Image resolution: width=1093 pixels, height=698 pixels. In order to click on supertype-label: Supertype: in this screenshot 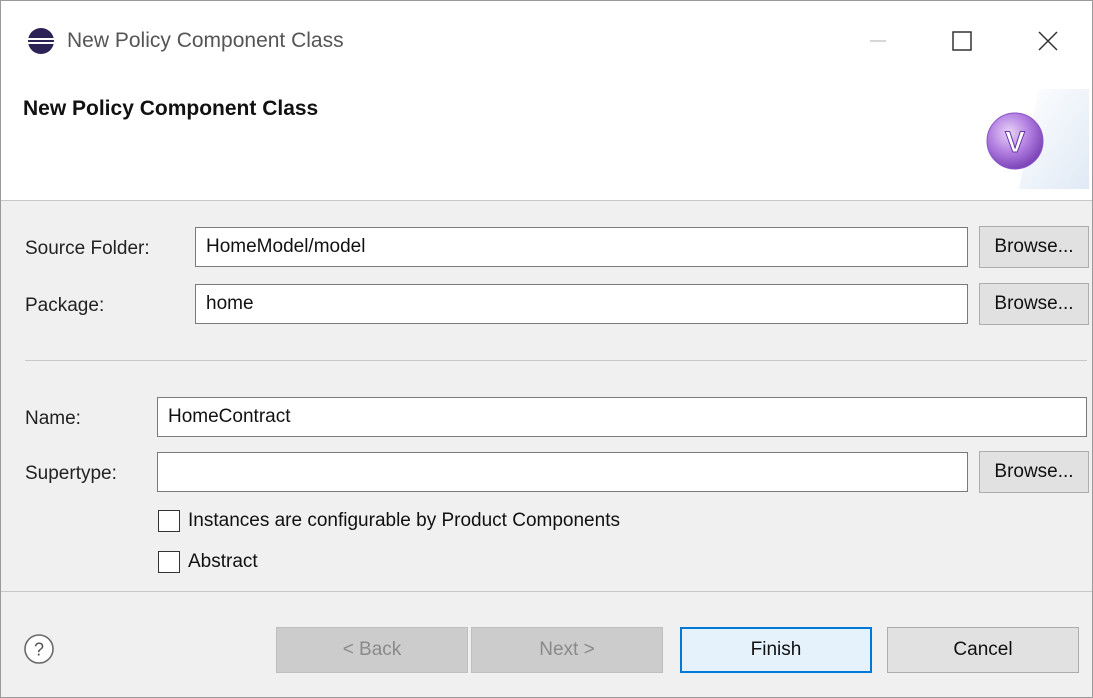, I will do `click(71, 473)`.